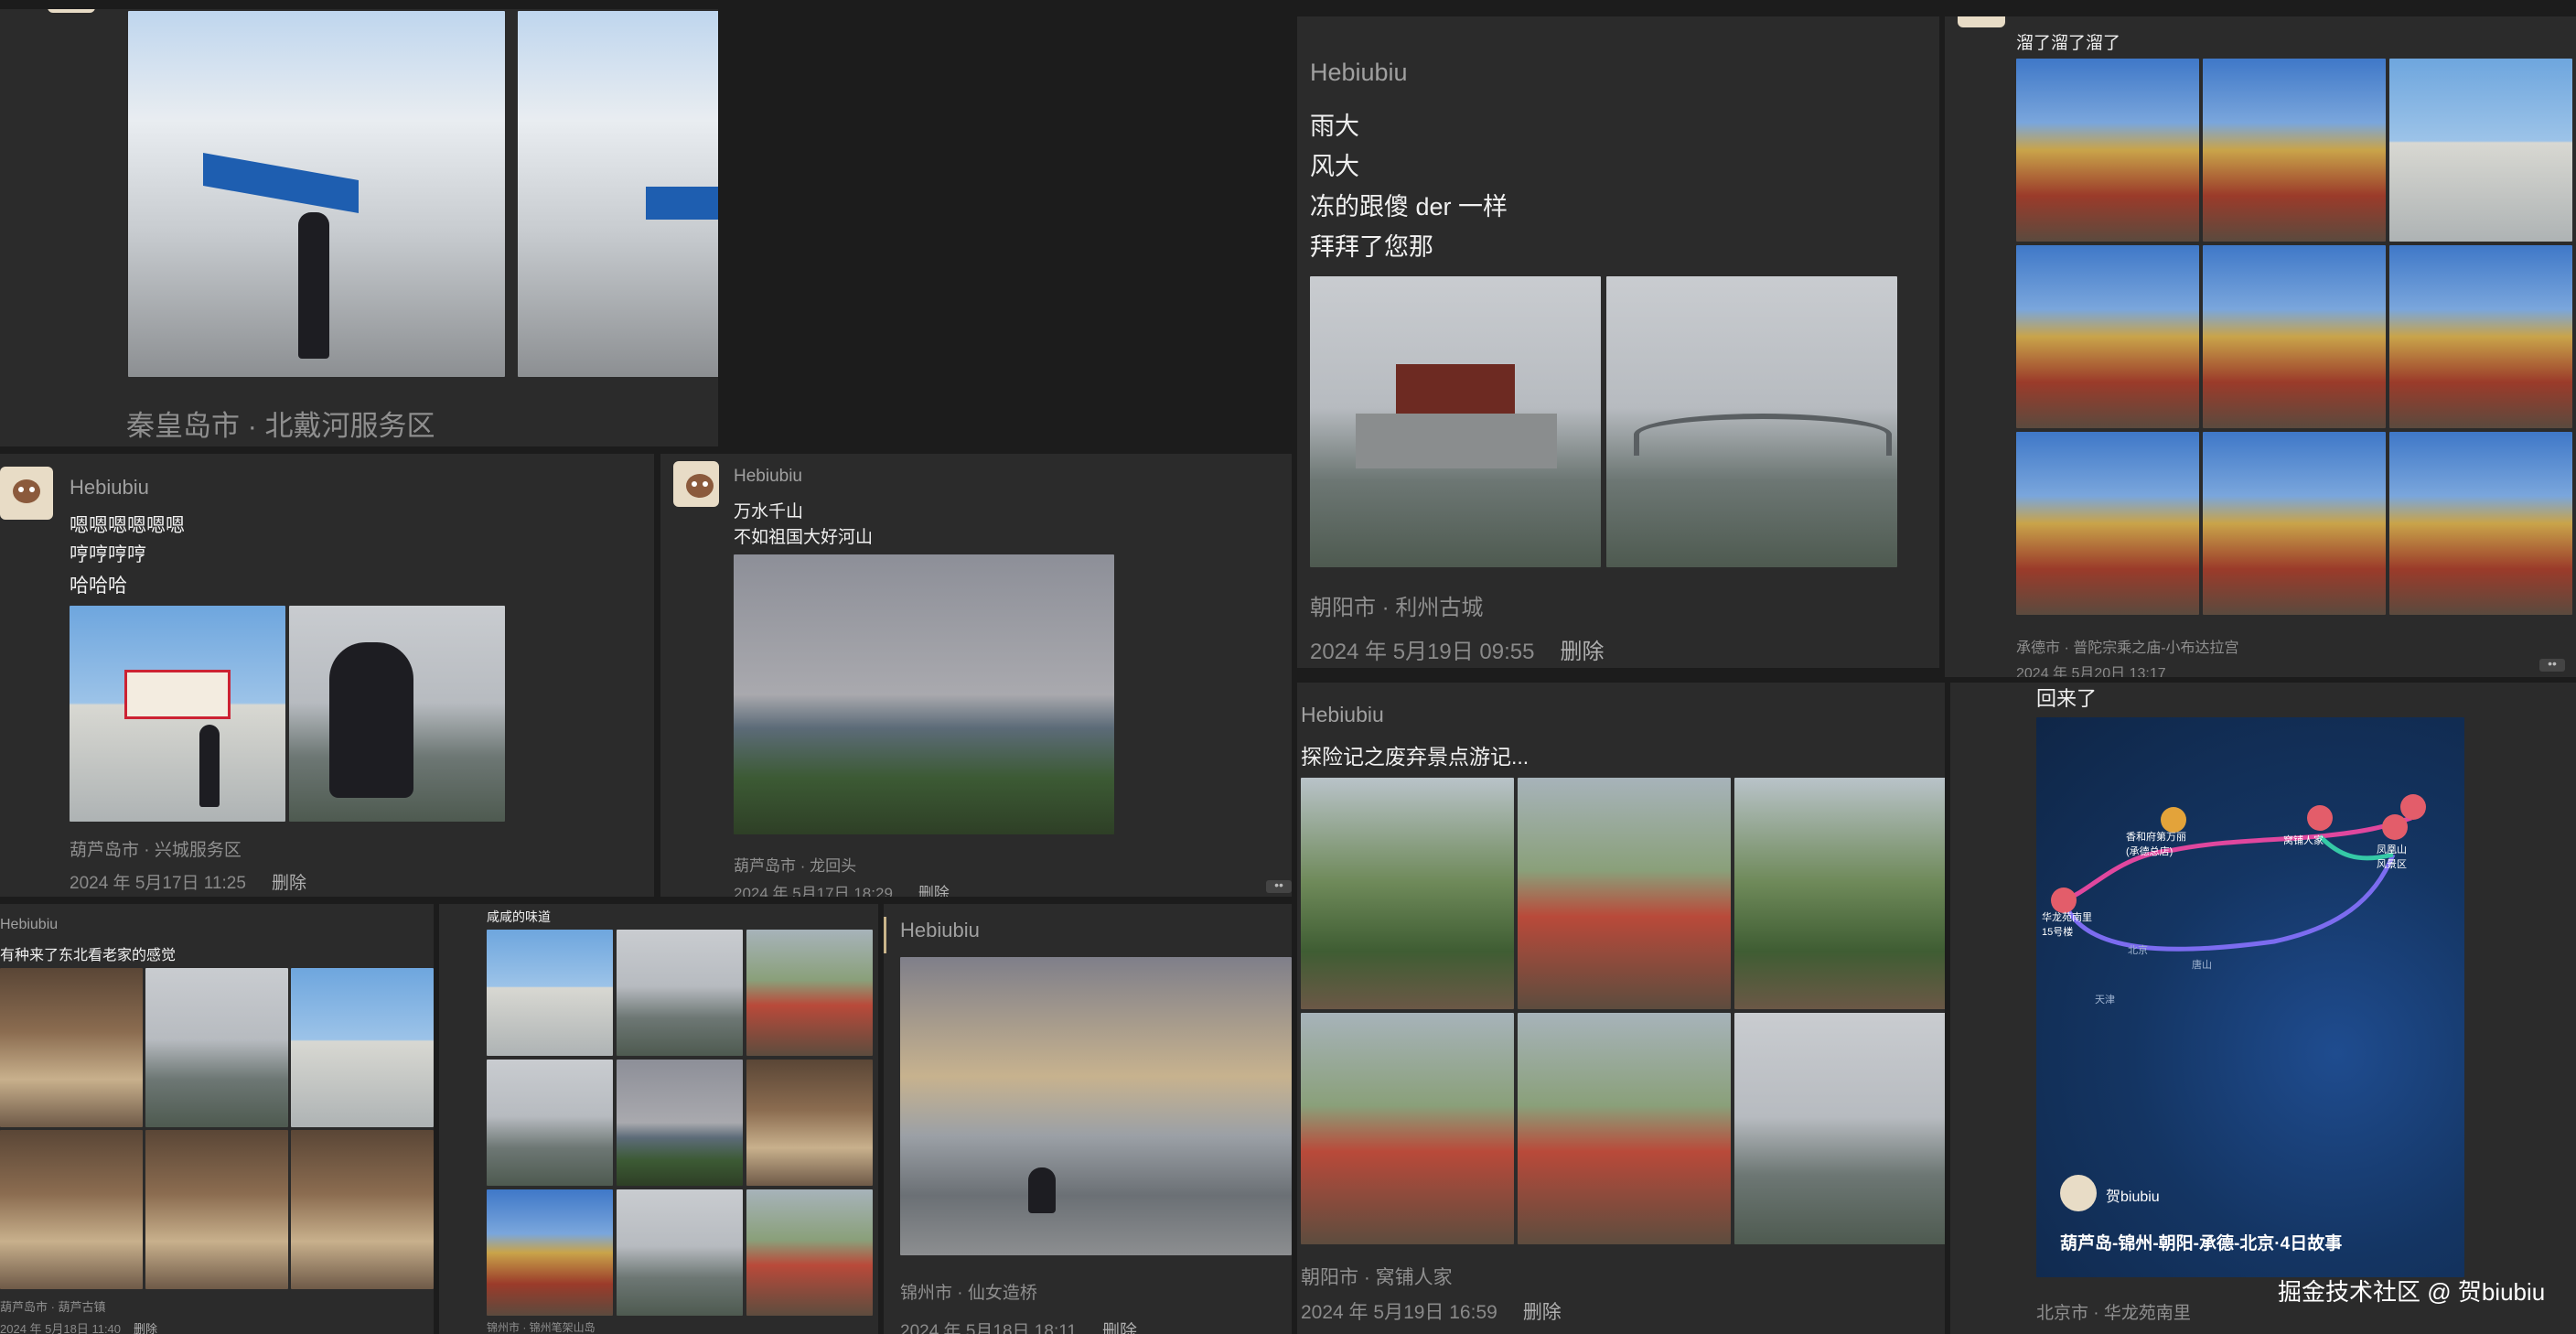 This screenshot has width=2576, height=1334. I want to click on post-text-line-3: 冻的跟傻 der 一样, so click(1409, 207).